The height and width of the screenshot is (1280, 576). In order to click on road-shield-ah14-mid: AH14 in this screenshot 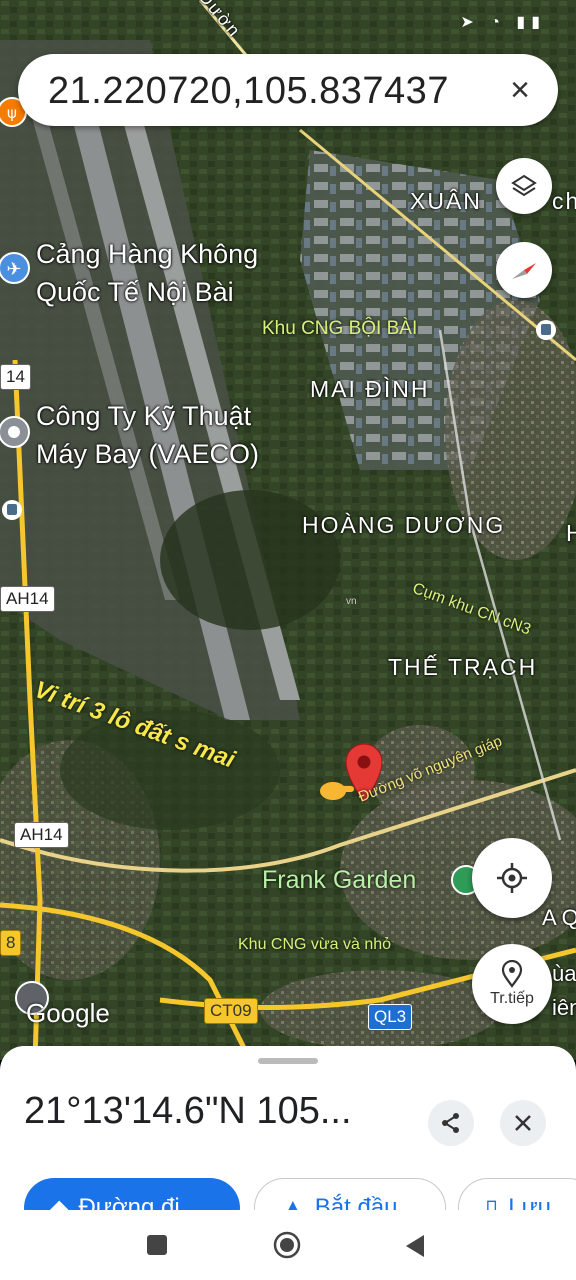, I will do `click(41, 835)`.